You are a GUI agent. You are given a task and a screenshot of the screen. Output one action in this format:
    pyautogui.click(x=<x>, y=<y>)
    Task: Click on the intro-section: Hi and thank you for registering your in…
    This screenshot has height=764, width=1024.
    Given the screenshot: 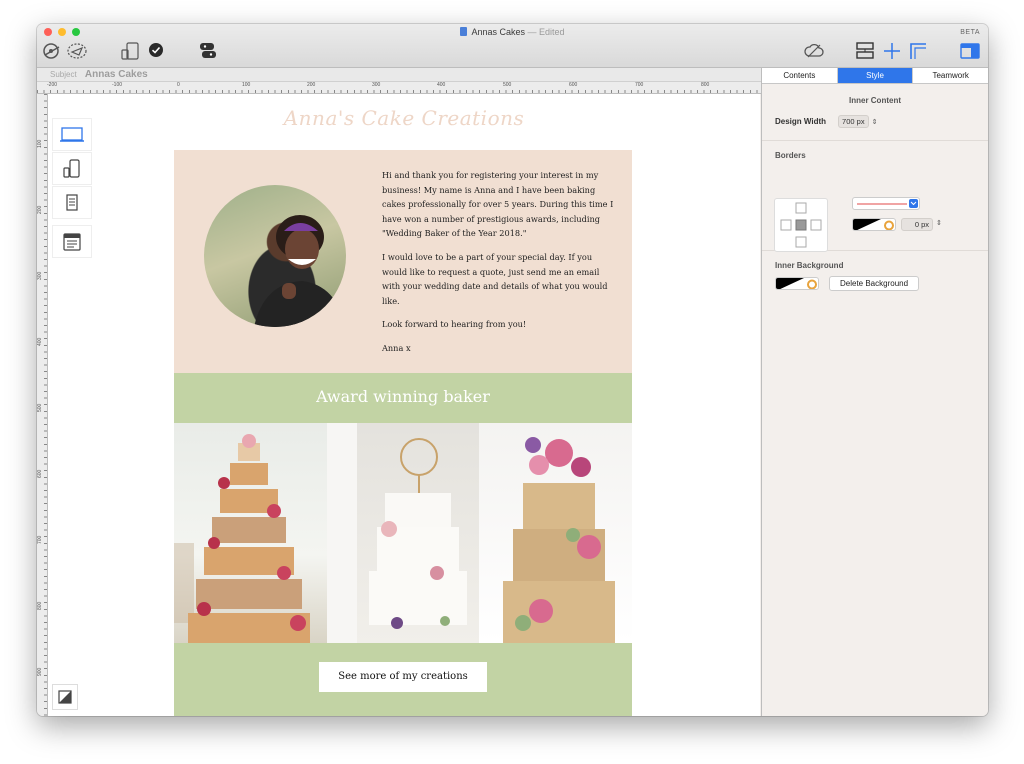 What is the action you would take?
    pyautogui.click(x=403, y=261)
    